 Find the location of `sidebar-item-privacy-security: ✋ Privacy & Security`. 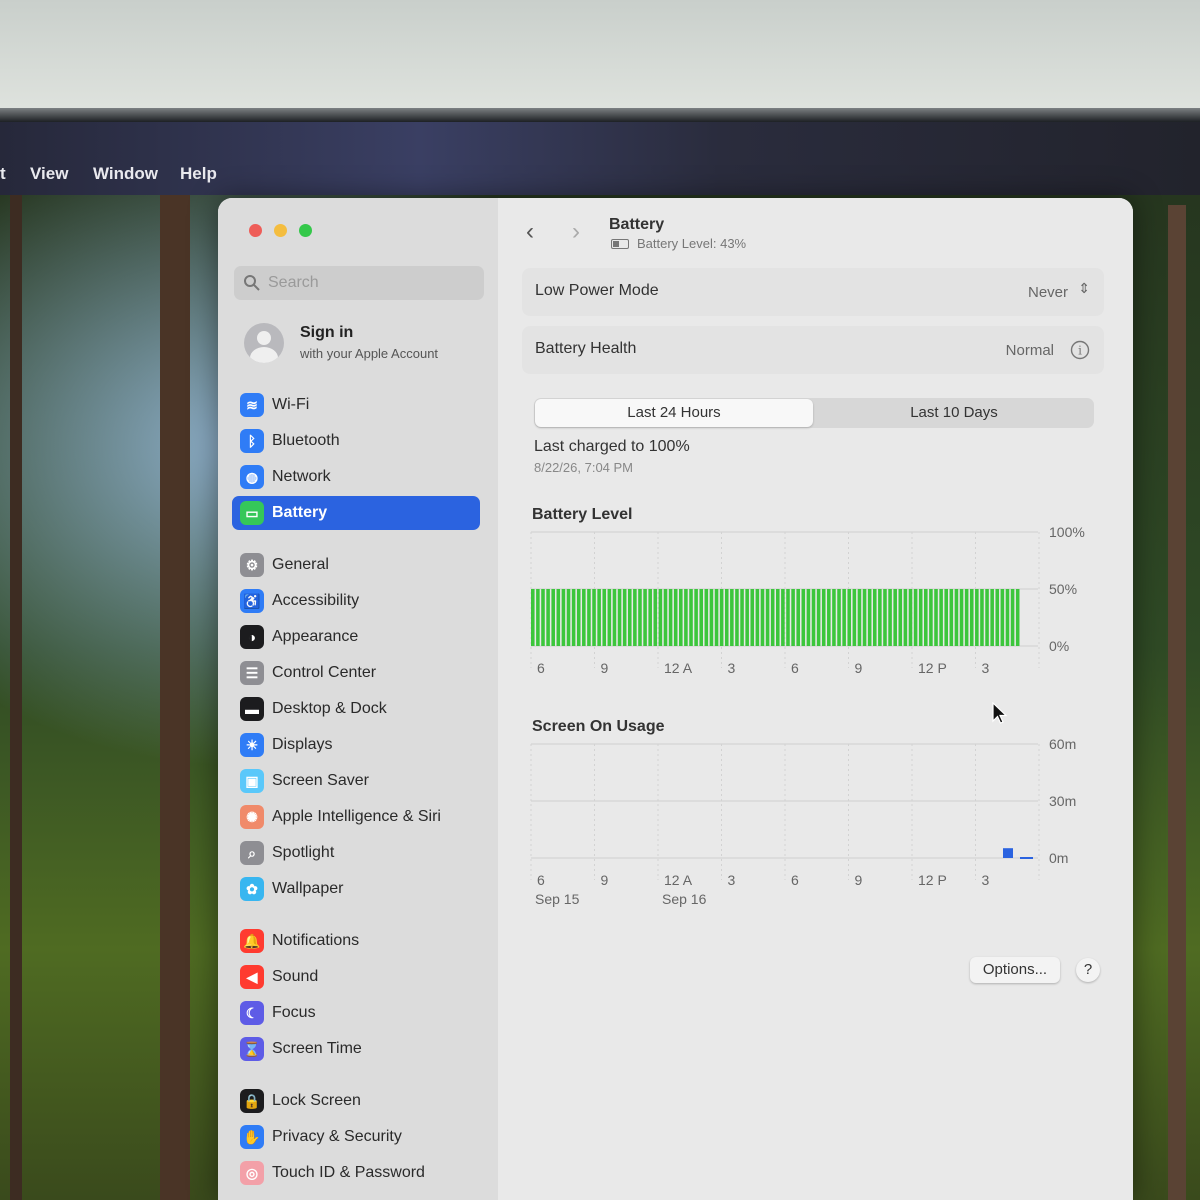

sidebar-item-privacy-security: ✋ Privacy & Security is located at coordinates (356, 1137).